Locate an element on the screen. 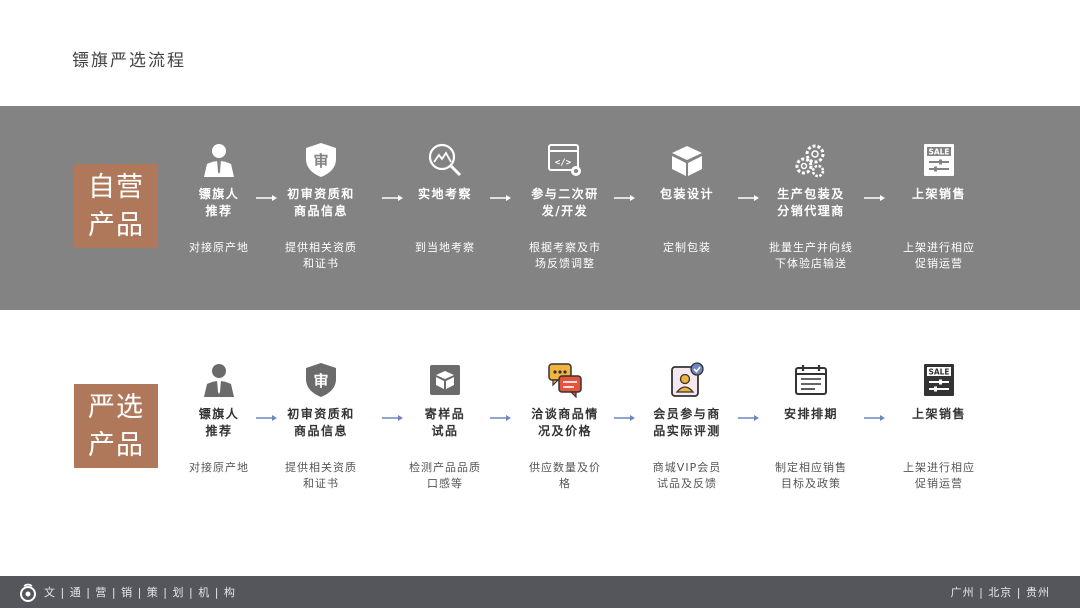 The height and width of the screenshot is (608, 1080). self-operated-tag-label: 自营产品 is located at coordinates (116, 206).